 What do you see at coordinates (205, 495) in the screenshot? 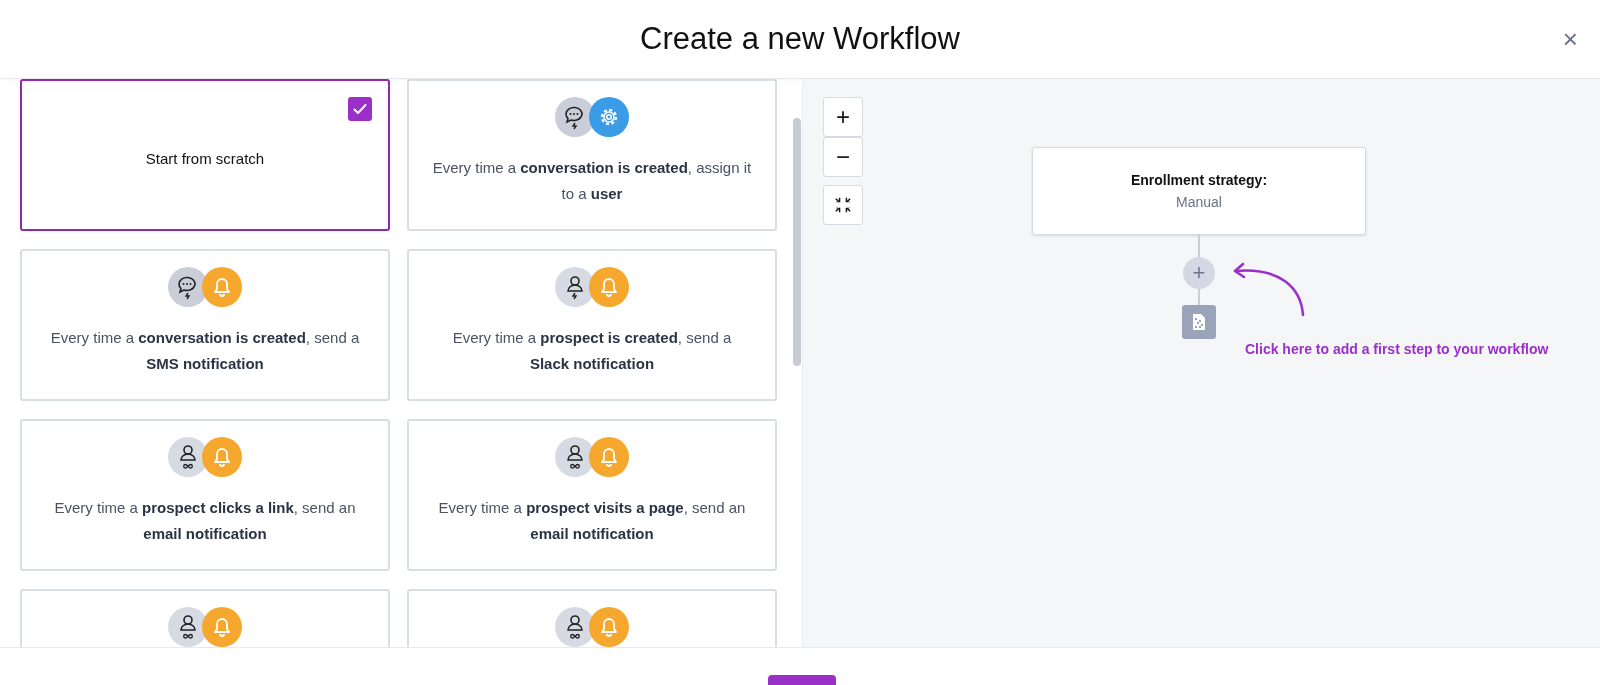
I see `template-card: Every time a prospect clicks a link, send an email notification` at bounding box center [205, 495].